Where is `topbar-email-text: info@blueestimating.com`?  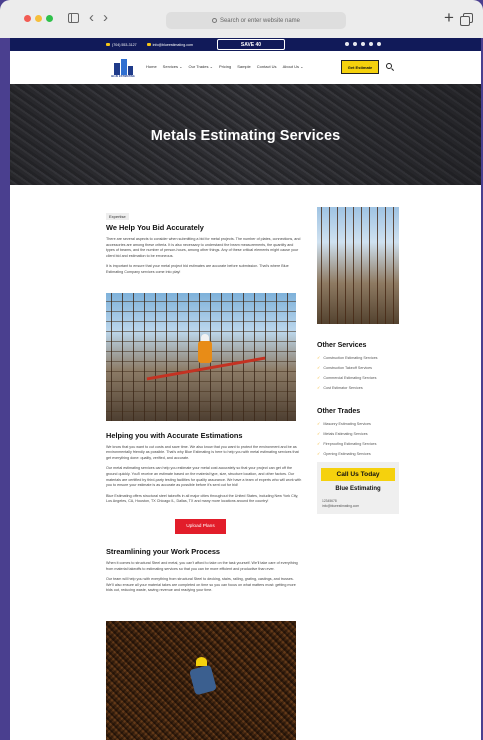
topbar-email-text: info@blueestimating.com is located at coordinates (172, 44).